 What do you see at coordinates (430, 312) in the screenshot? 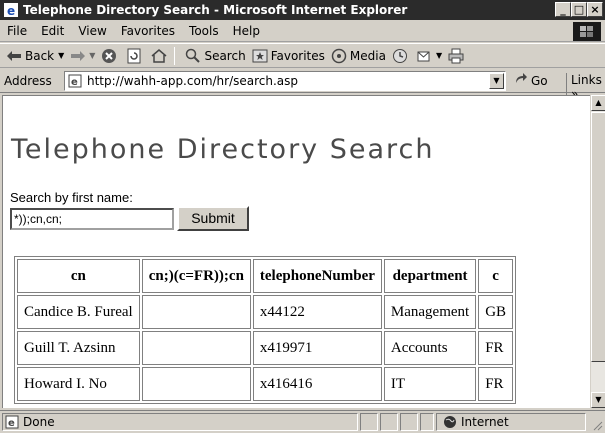
I see `table-cell: Management` at bounding box center [430, 312].